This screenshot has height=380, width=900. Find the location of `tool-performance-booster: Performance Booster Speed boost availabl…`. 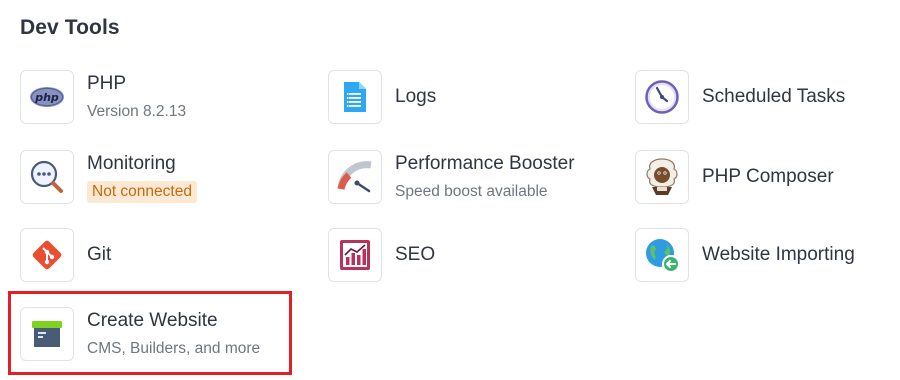

tool-performance-booster: Performance Booster Speed boost availabl… is located at coordinates (451, 177).